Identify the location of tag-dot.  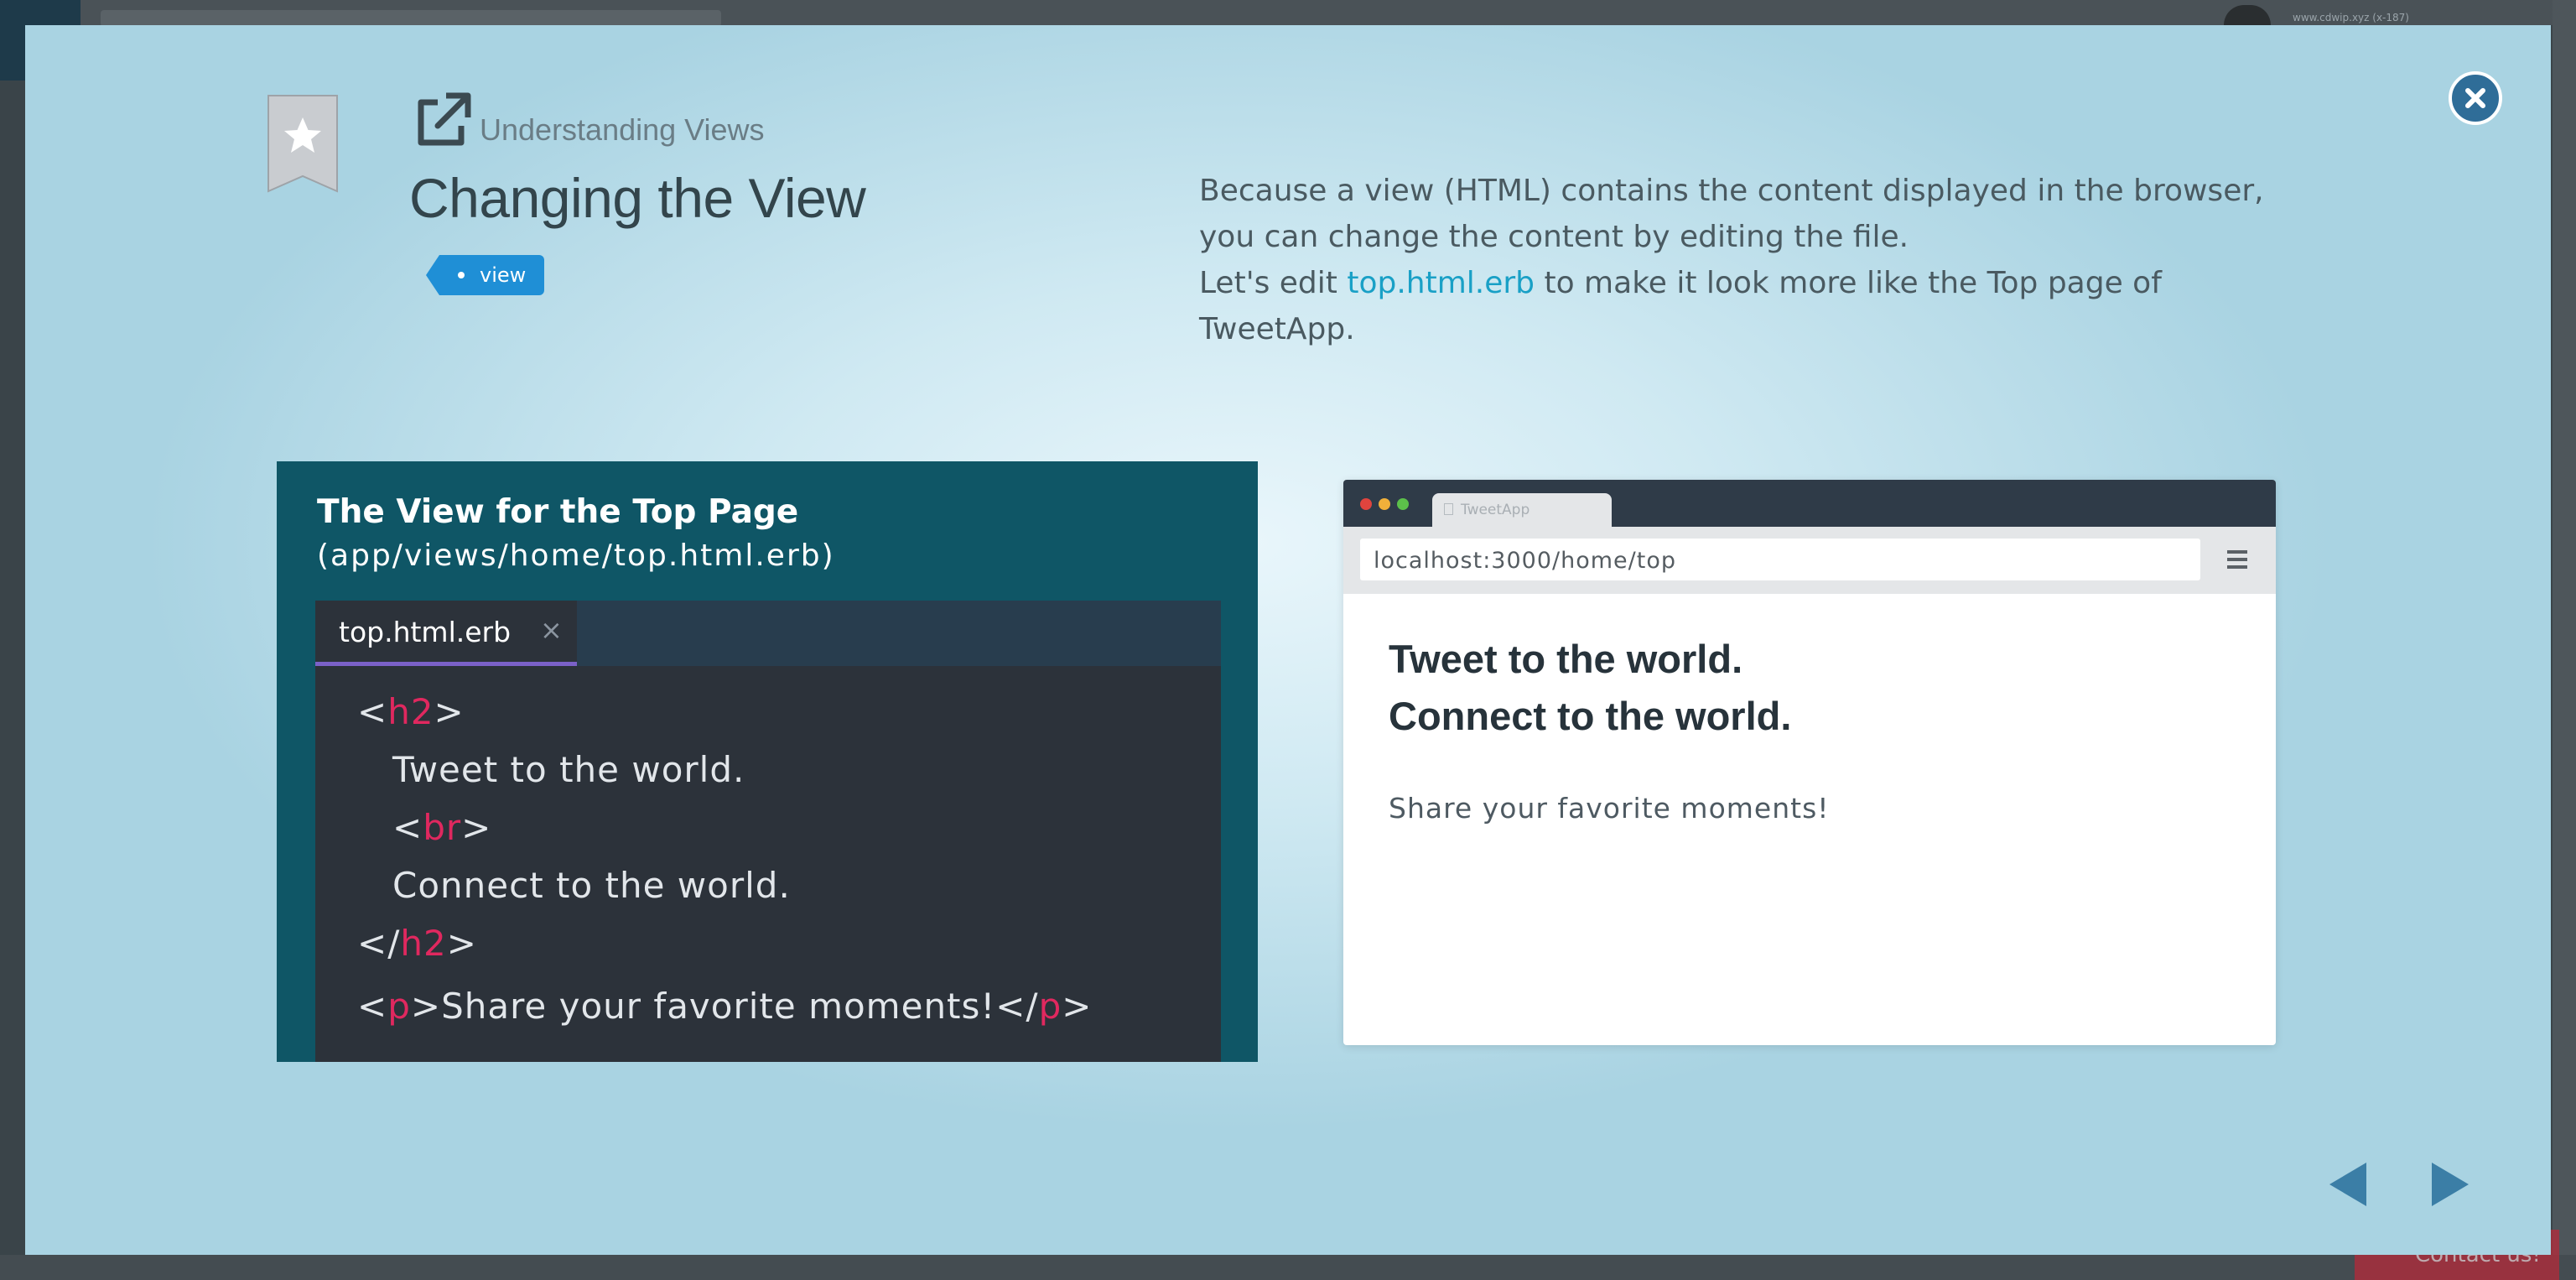
(461, 275).